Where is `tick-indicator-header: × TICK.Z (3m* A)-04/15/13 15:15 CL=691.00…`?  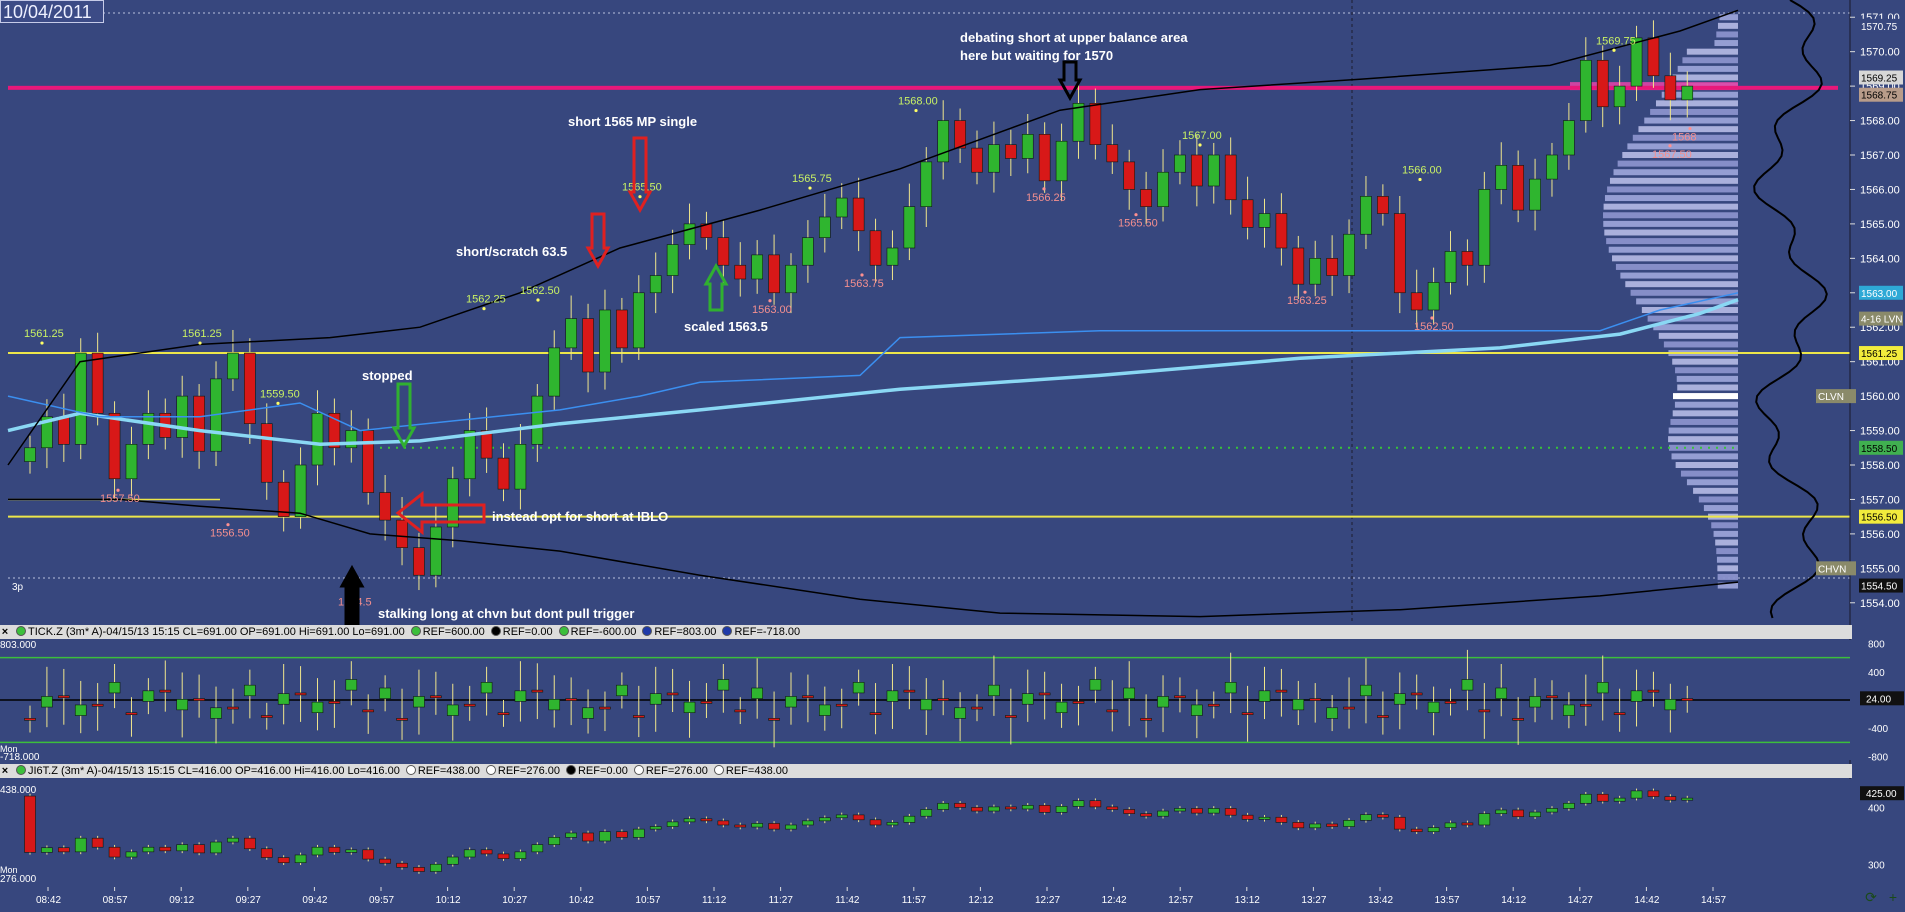 tick-indicator-header: × TICK.Z (3m* A)-04/15/13 15:15 CL=691.00… is located at coordinates (926, 632).